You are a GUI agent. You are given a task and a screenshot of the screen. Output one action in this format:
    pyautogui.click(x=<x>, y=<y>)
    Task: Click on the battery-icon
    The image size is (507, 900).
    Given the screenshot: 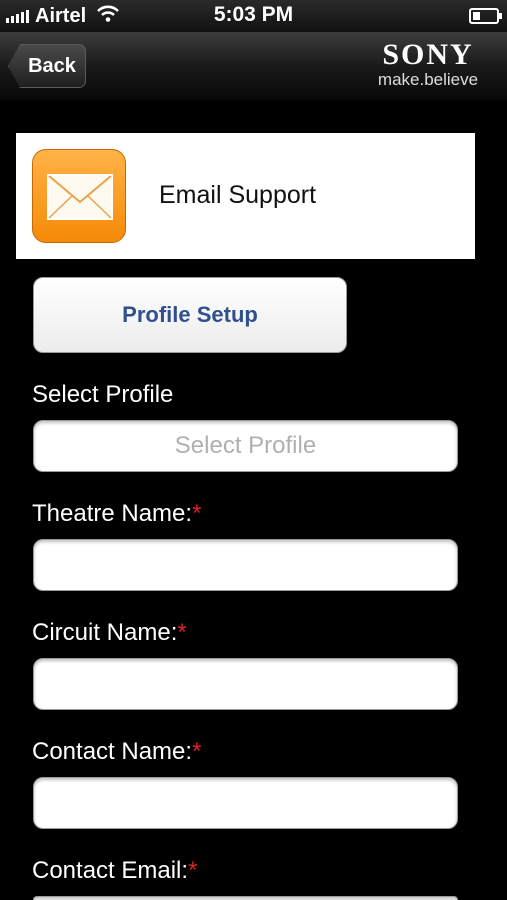 What is the action you would take?
    pyautogui.click(x=485, y=16)
    